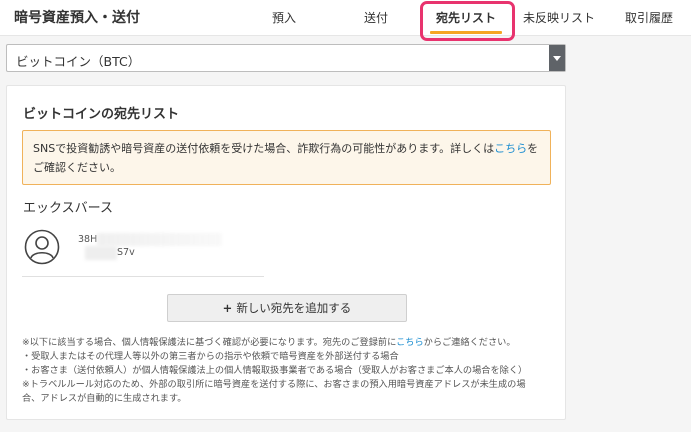 The height and width of the screenshot is (432, 691). Describe the element at coordinates (77, 18) in the screenshot. I see `page-title: 暗号資産預入・送付` at that location.